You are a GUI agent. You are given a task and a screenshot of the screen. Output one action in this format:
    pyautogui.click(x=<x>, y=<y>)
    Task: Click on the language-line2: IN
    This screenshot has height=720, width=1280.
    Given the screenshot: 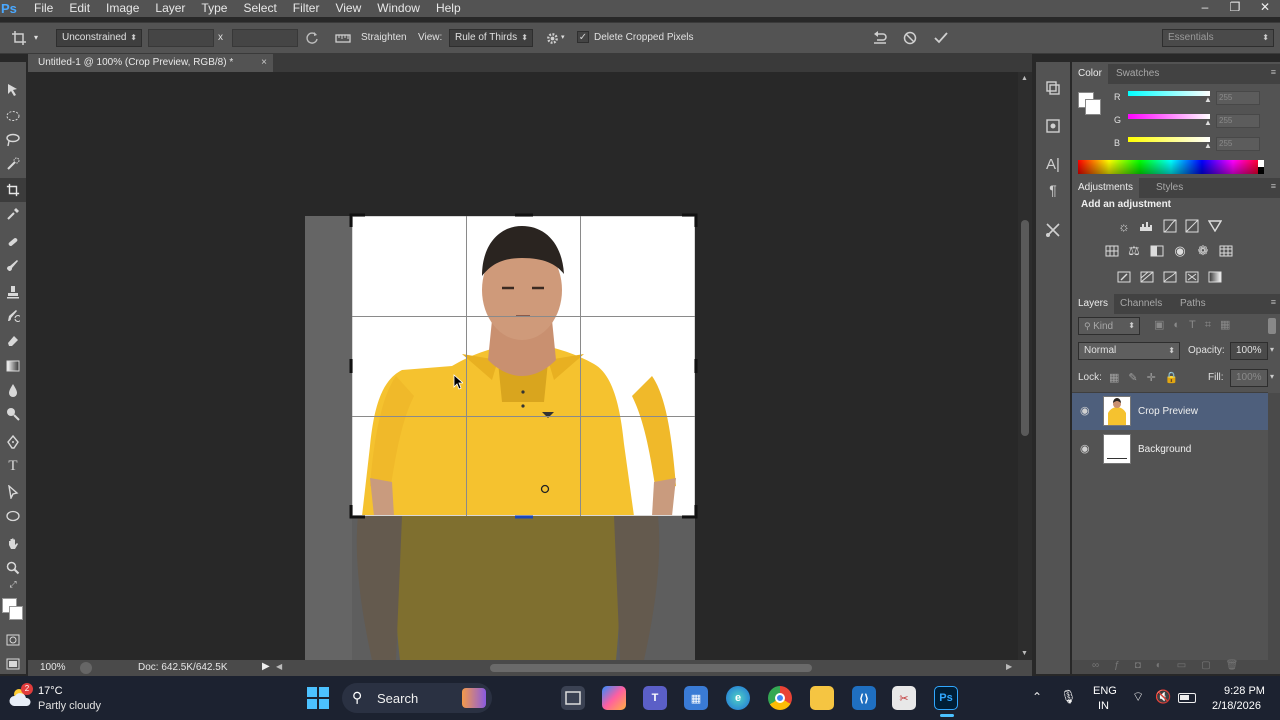 What is the action you would take?
    pyautogui.click(x=1103, y=706)
    